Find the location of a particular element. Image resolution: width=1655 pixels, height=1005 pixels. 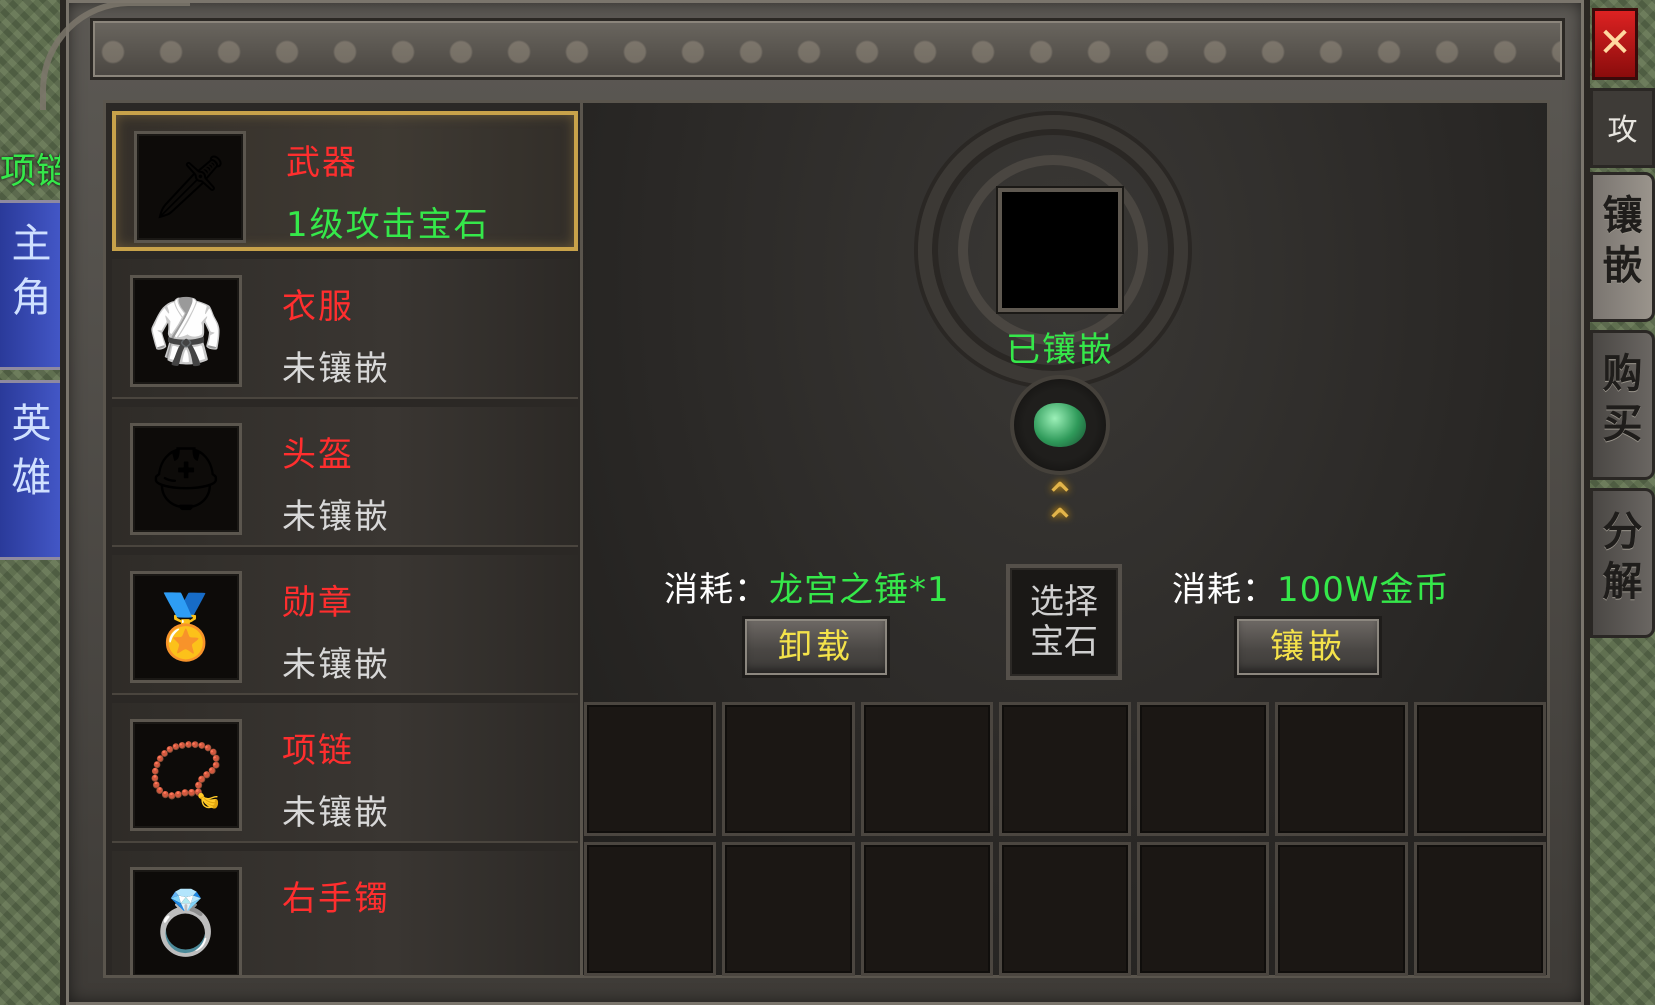

tab-decompose-label: 分解 is located at coordinates (1622, 557).